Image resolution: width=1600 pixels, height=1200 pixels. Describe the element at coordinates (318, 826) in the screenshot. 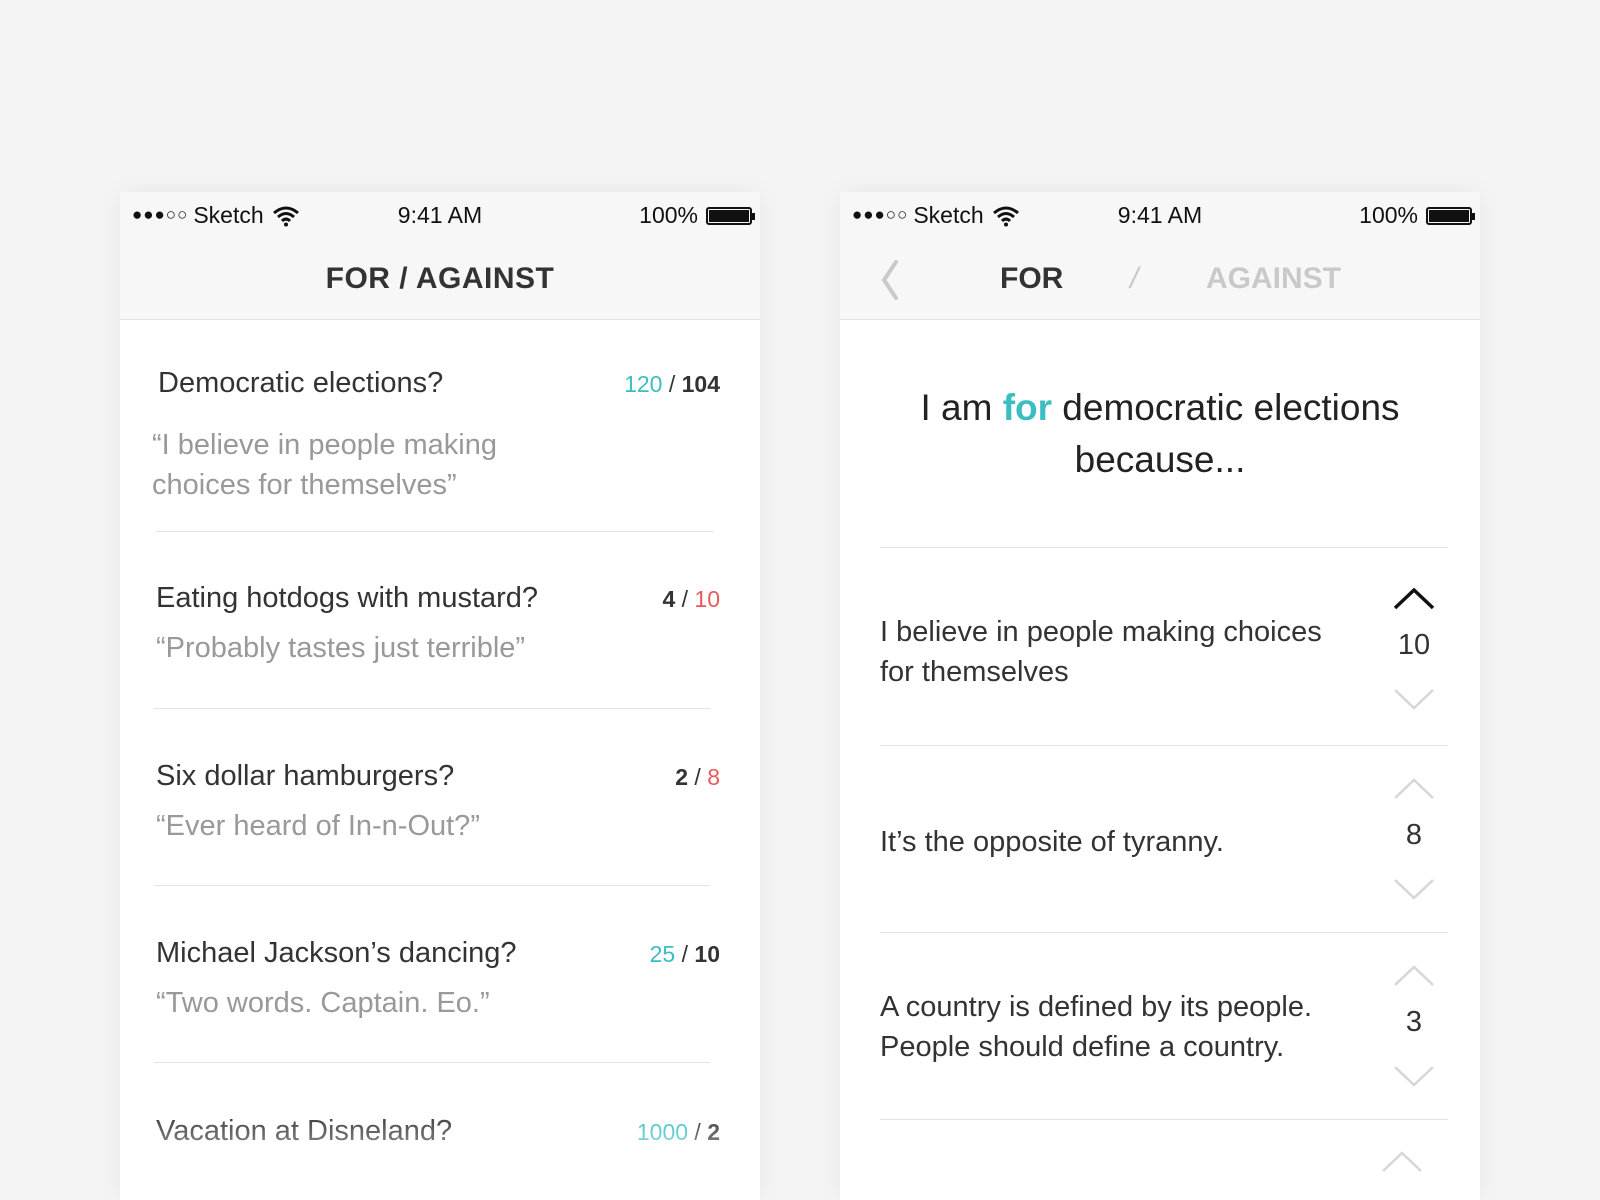

I see `debate-quote: “Ever heard of In-n-Out?”` at that location.